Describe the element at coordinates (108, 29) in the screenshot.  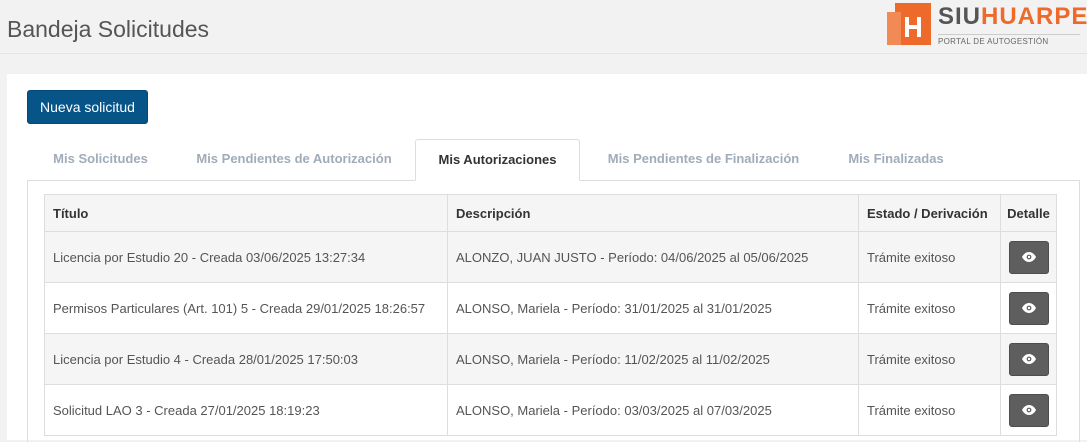
I see `page-title: Bandeja Solicitudes` at that location.